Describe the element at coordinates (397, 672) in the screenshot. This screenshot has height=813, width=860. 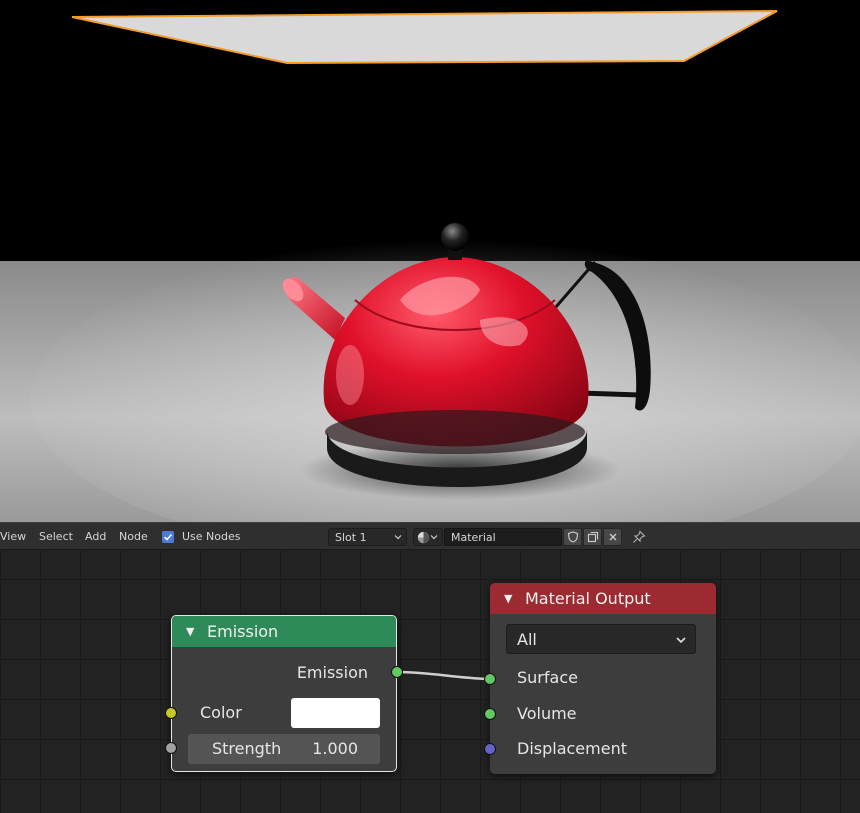
I see `emission-output-socket` at that location.